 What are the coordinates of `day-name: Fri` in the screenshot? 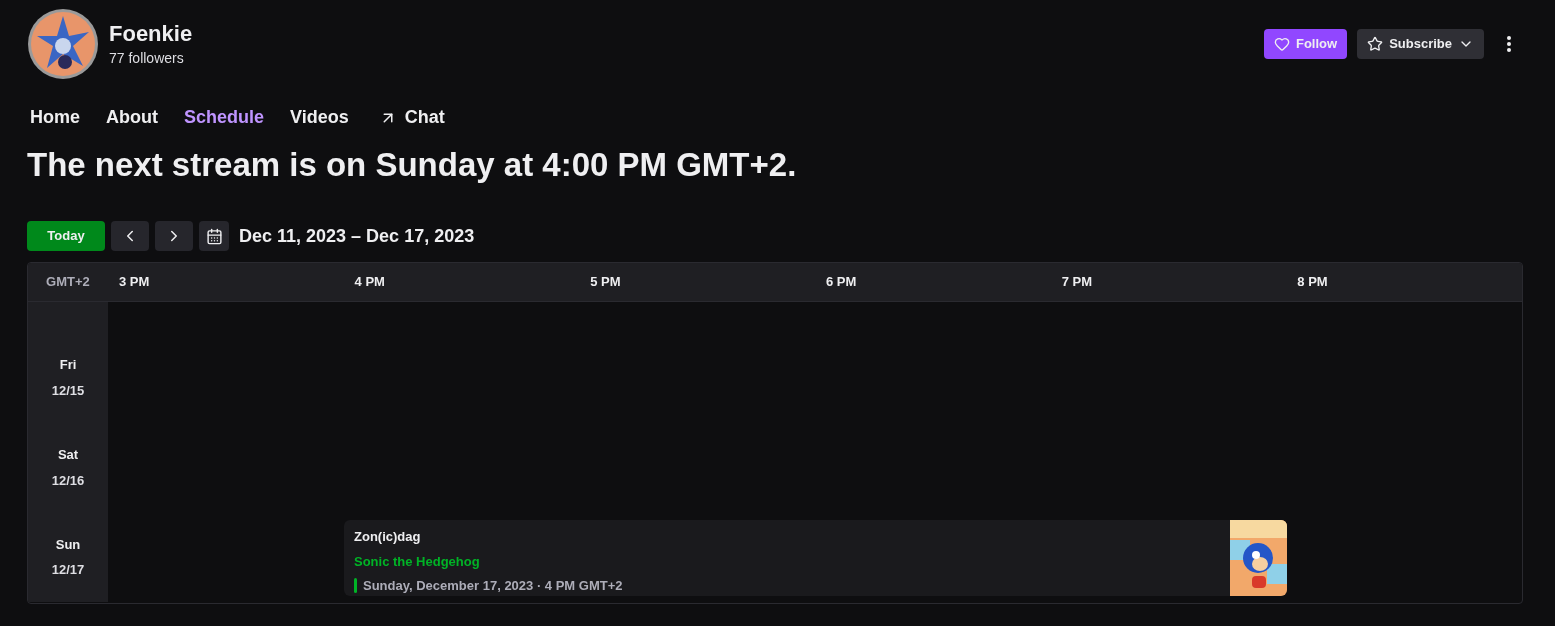 It's located at (68, 365).